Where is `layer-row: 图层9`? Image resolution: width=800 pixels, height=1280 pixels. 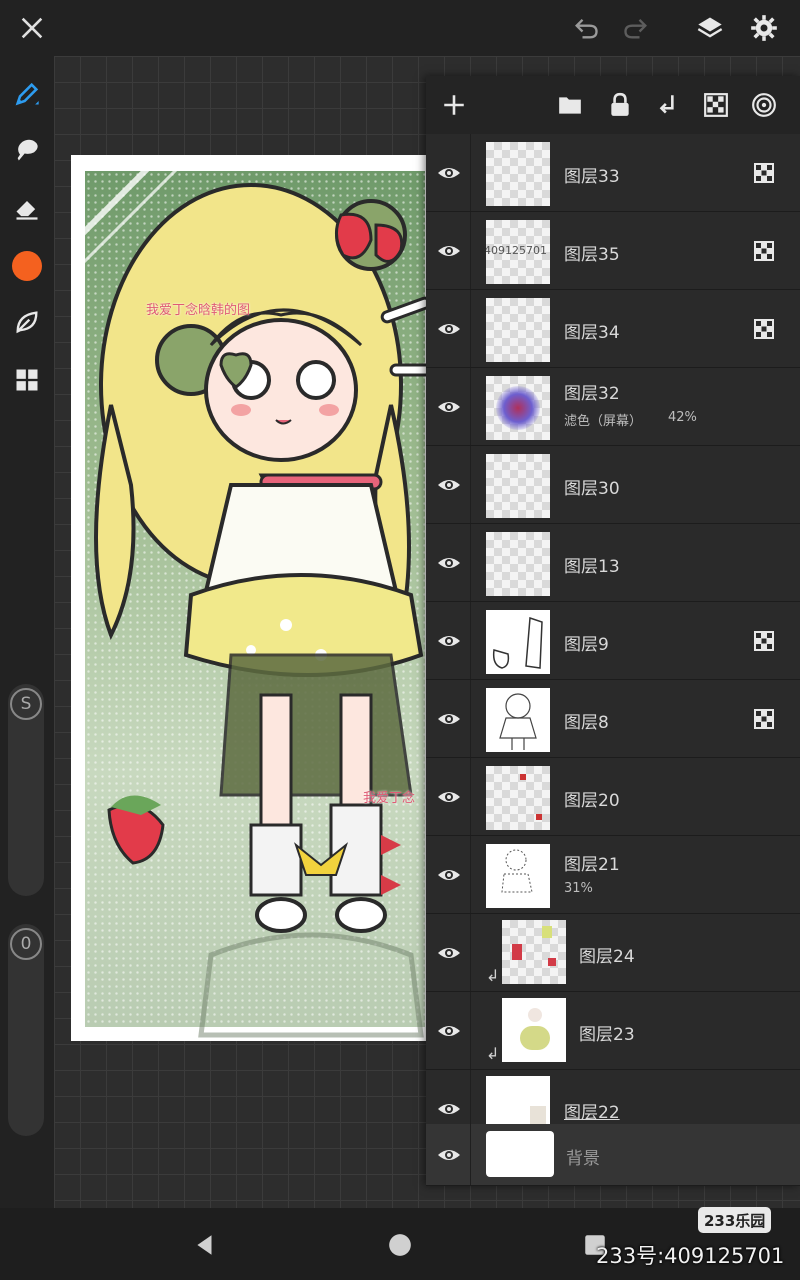
layer-row: 图层9 is located at coordinates (613, 641).